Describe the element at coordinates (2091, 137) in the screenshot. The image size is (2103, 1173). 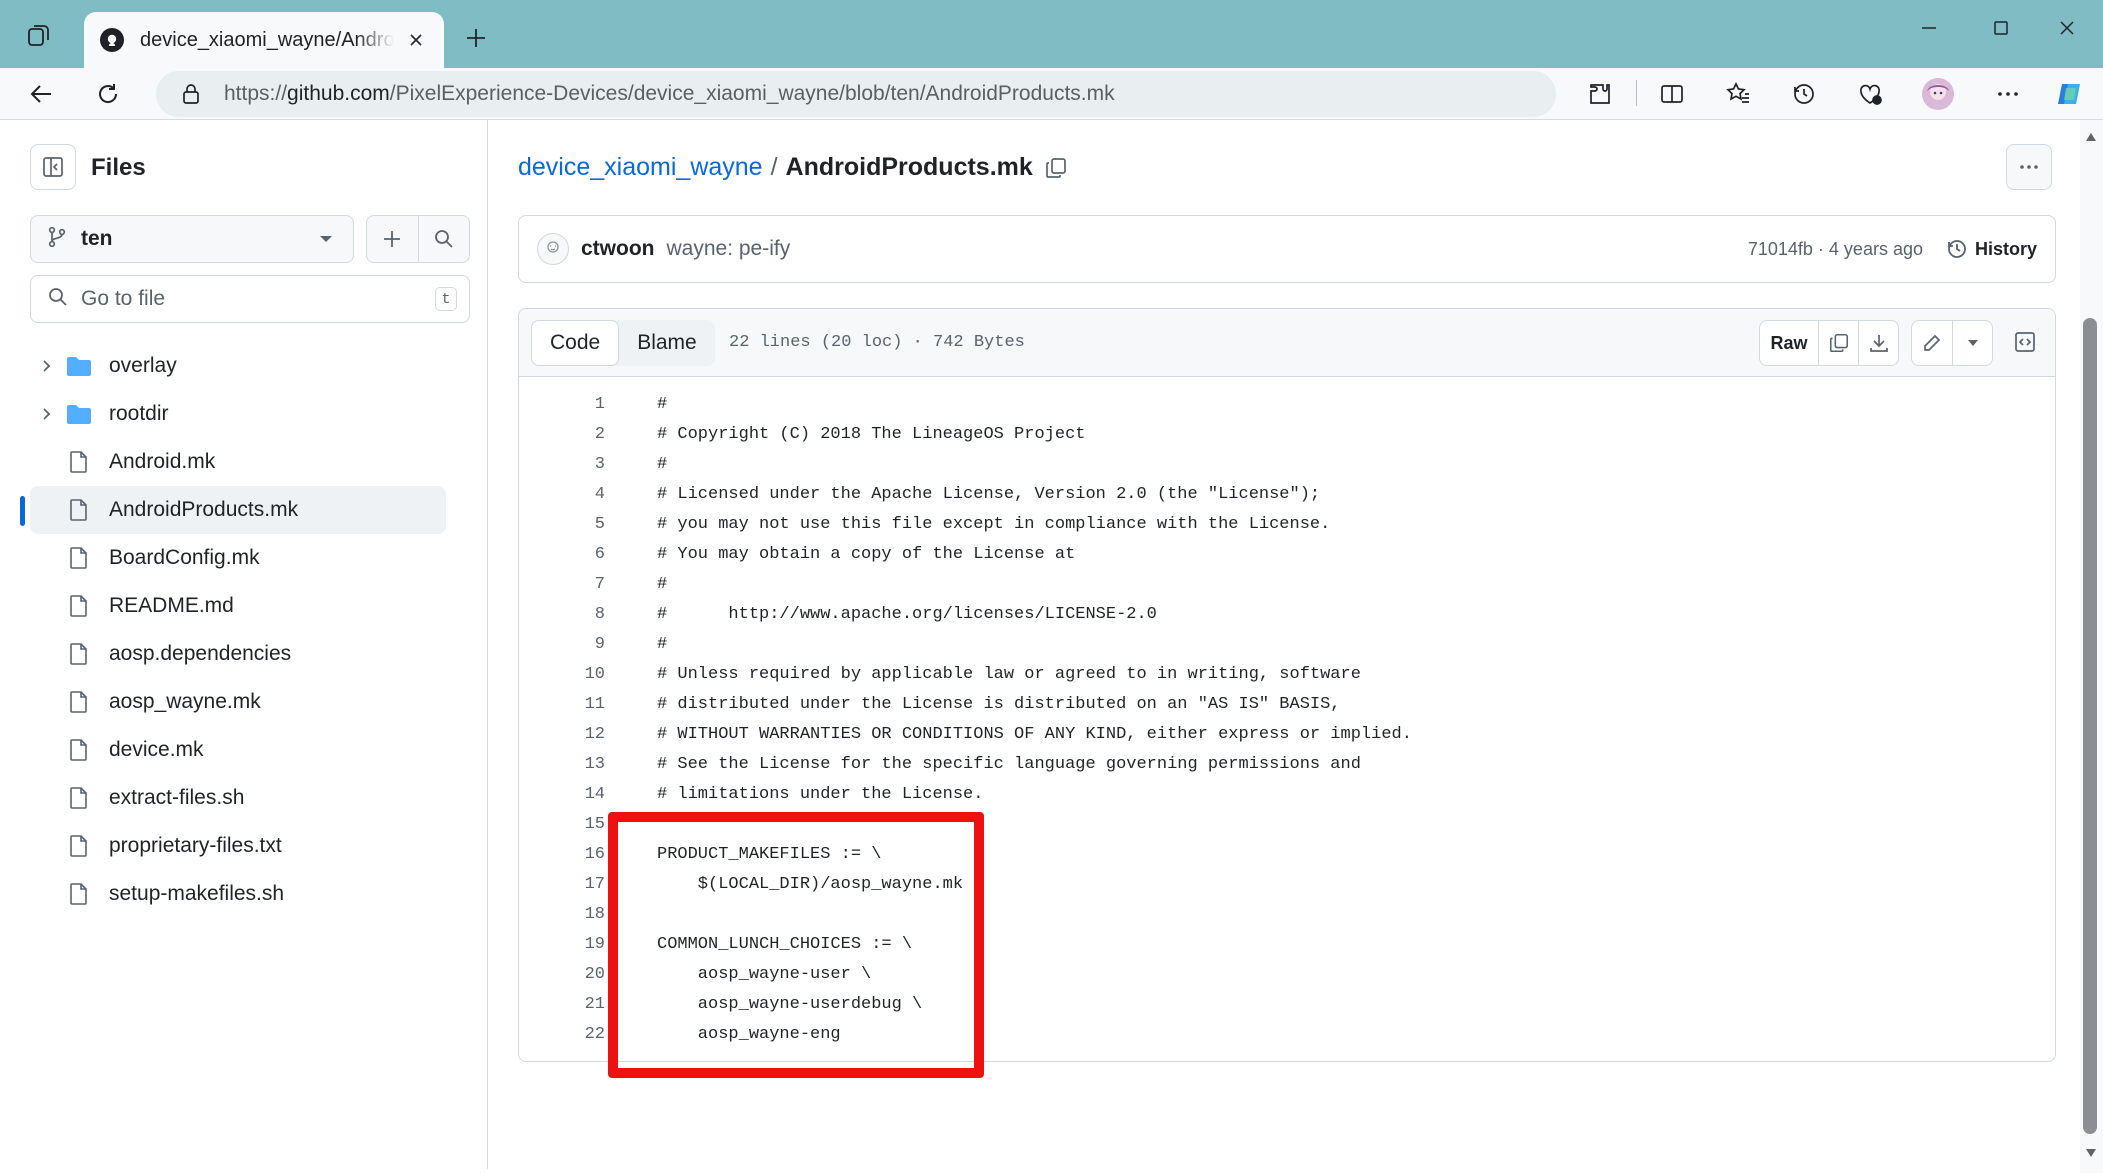
I see `scroll-up-icon` at that location.